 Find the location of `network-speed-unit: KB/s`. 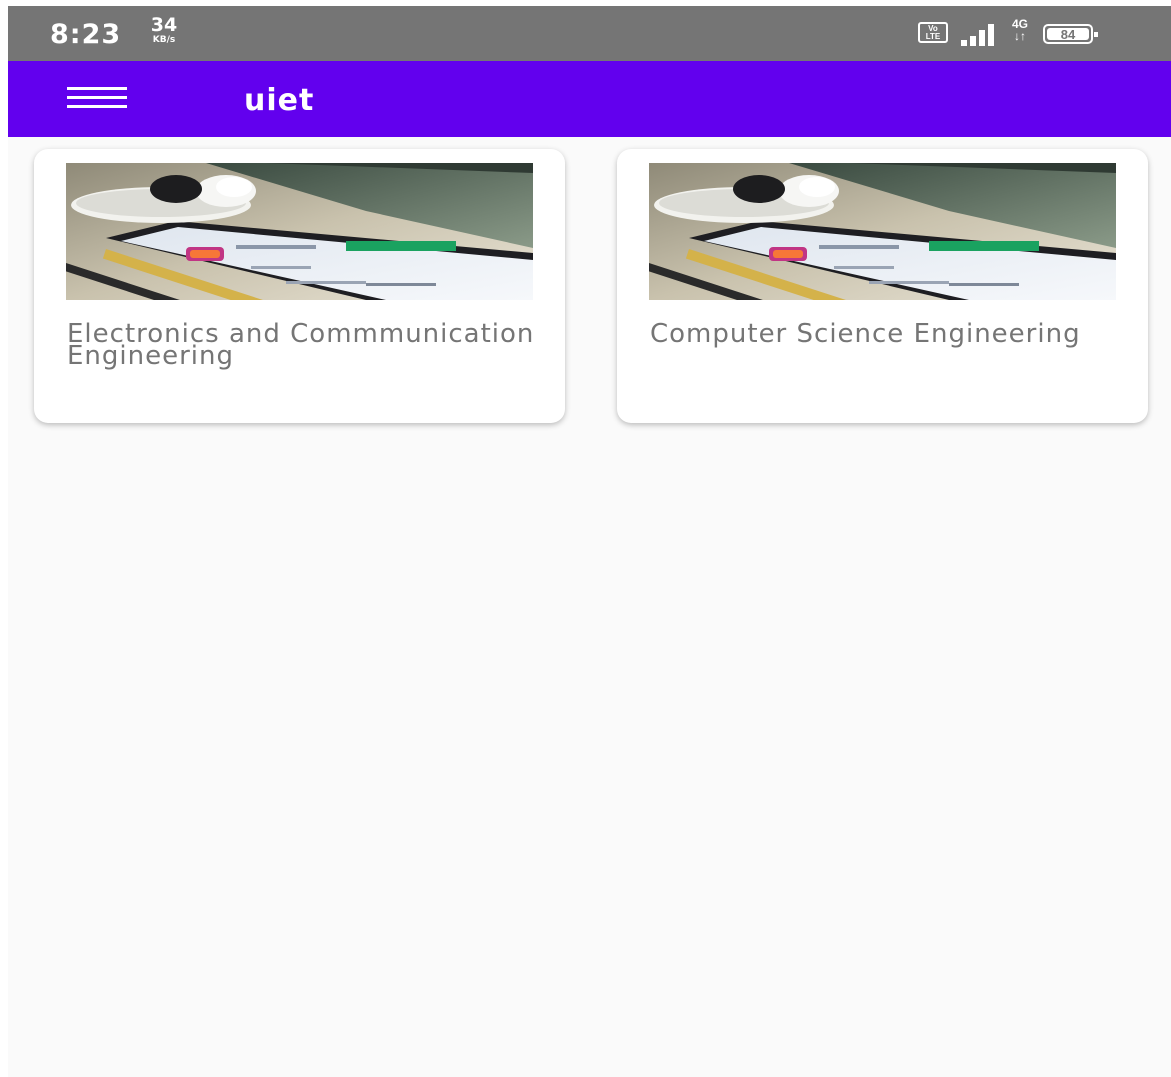

network-speed-unit: KB/s is located at coordinates (164, 40).